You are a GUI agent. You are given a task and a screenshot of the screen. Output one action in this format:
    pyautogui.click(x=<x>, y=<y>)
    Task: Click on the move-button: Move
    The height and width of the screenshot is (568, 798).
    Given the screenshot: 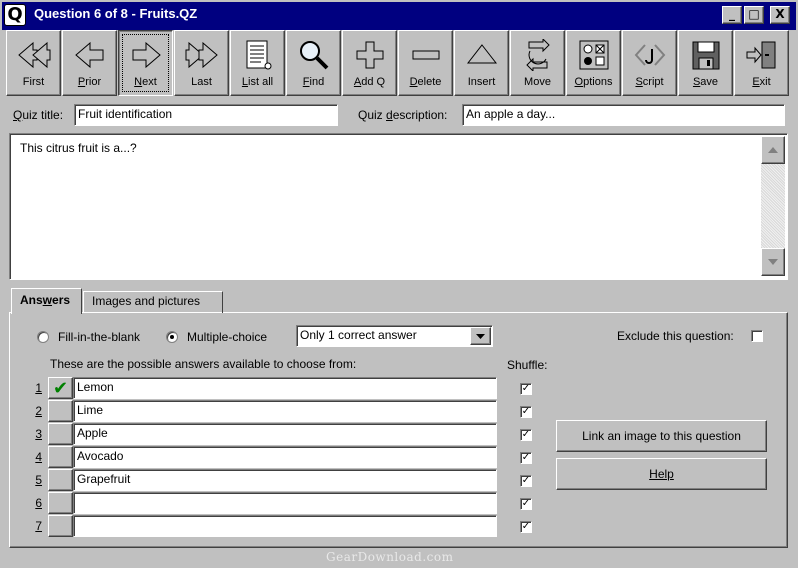 What is the action you would take?
    pyautogui.click(x=537, y=63)
    